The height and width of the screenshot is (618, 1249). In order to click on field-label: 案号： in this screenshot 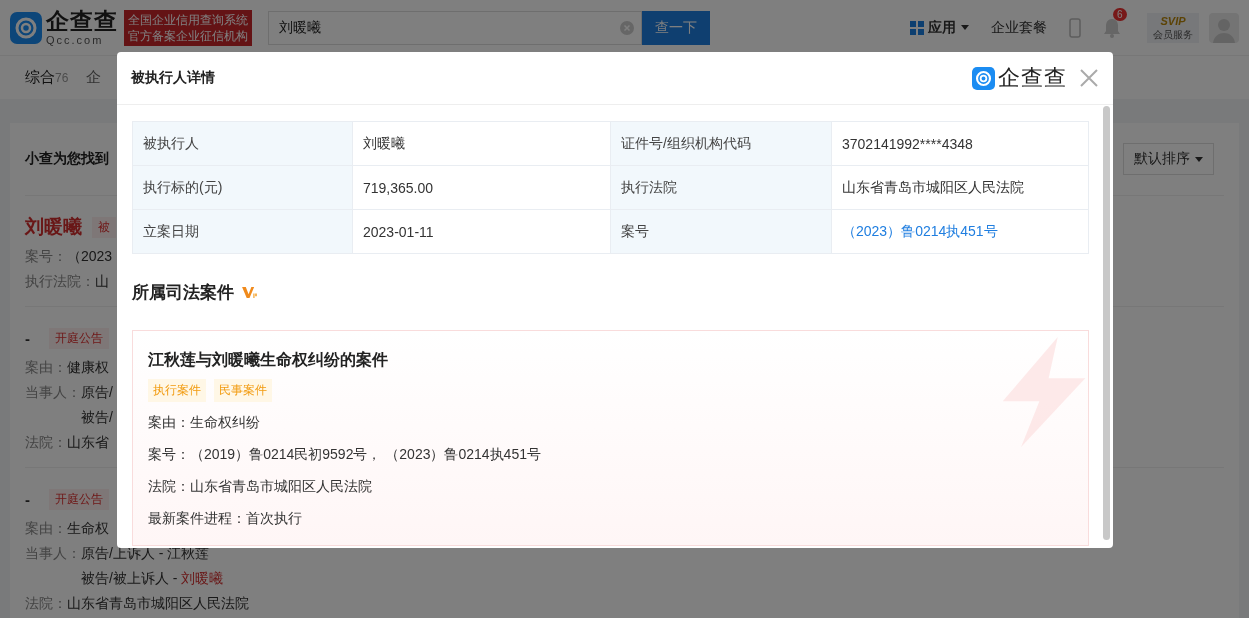, I will do `click(46, 256)`.